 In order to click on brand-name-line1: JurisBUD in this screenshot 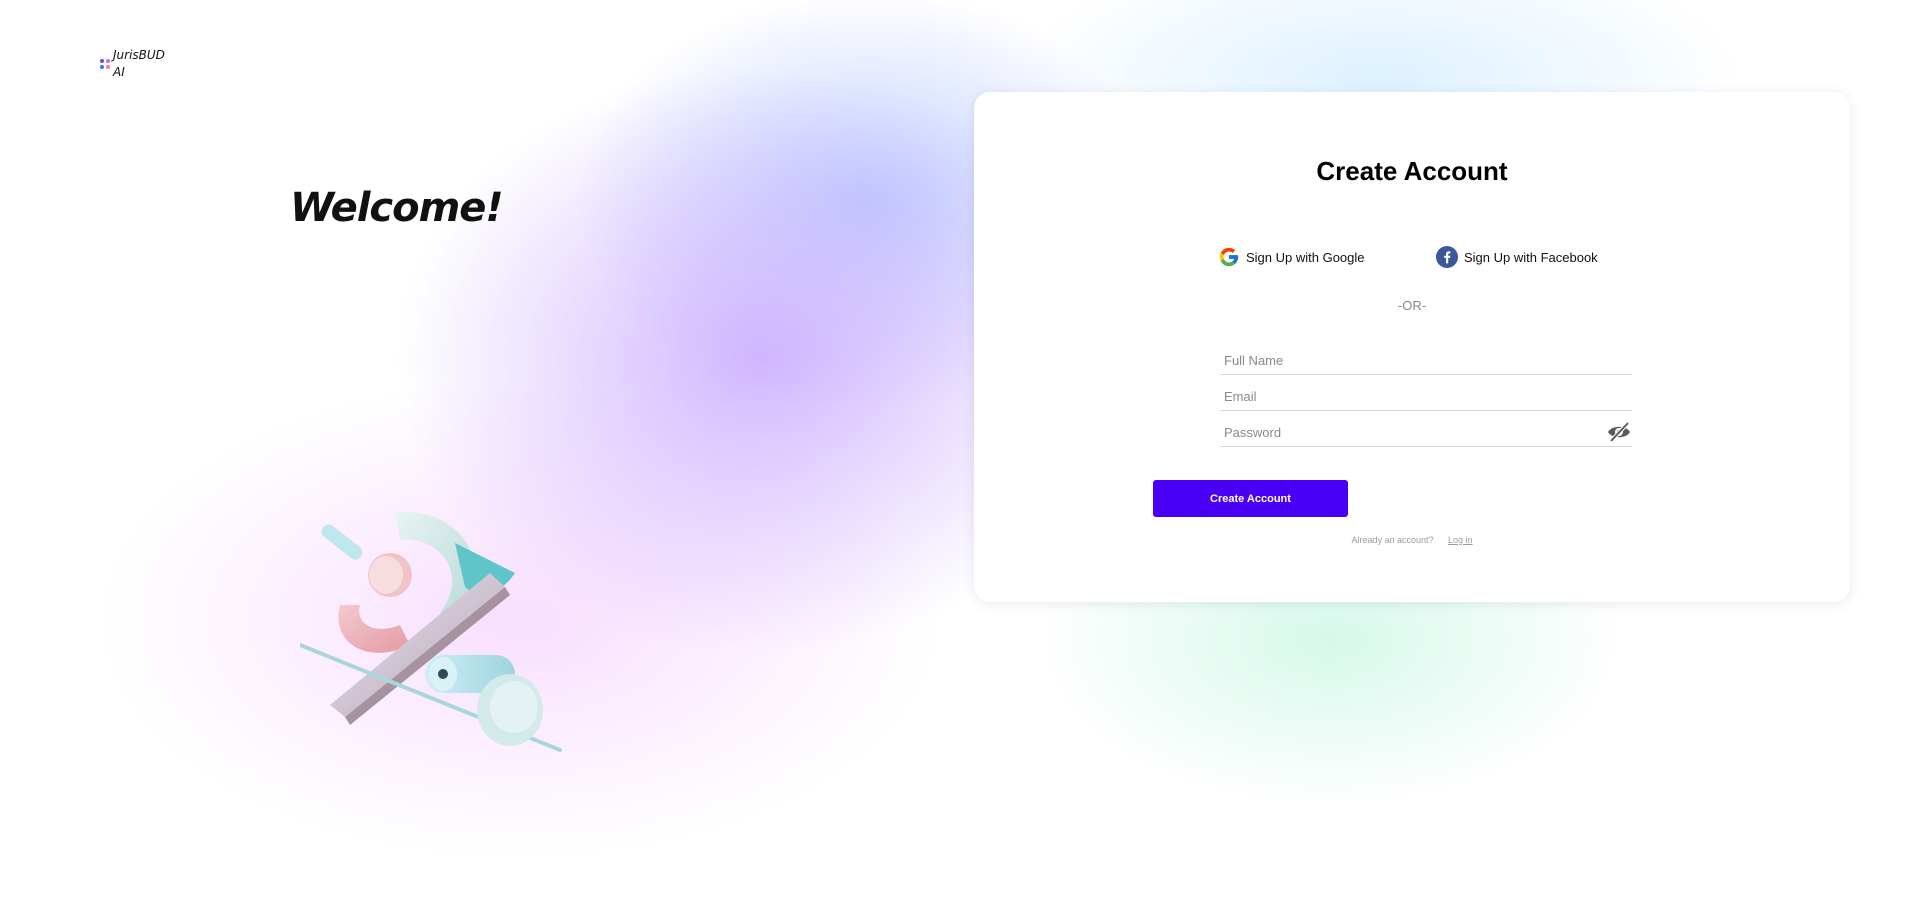, I will do `click(139, 55)`.